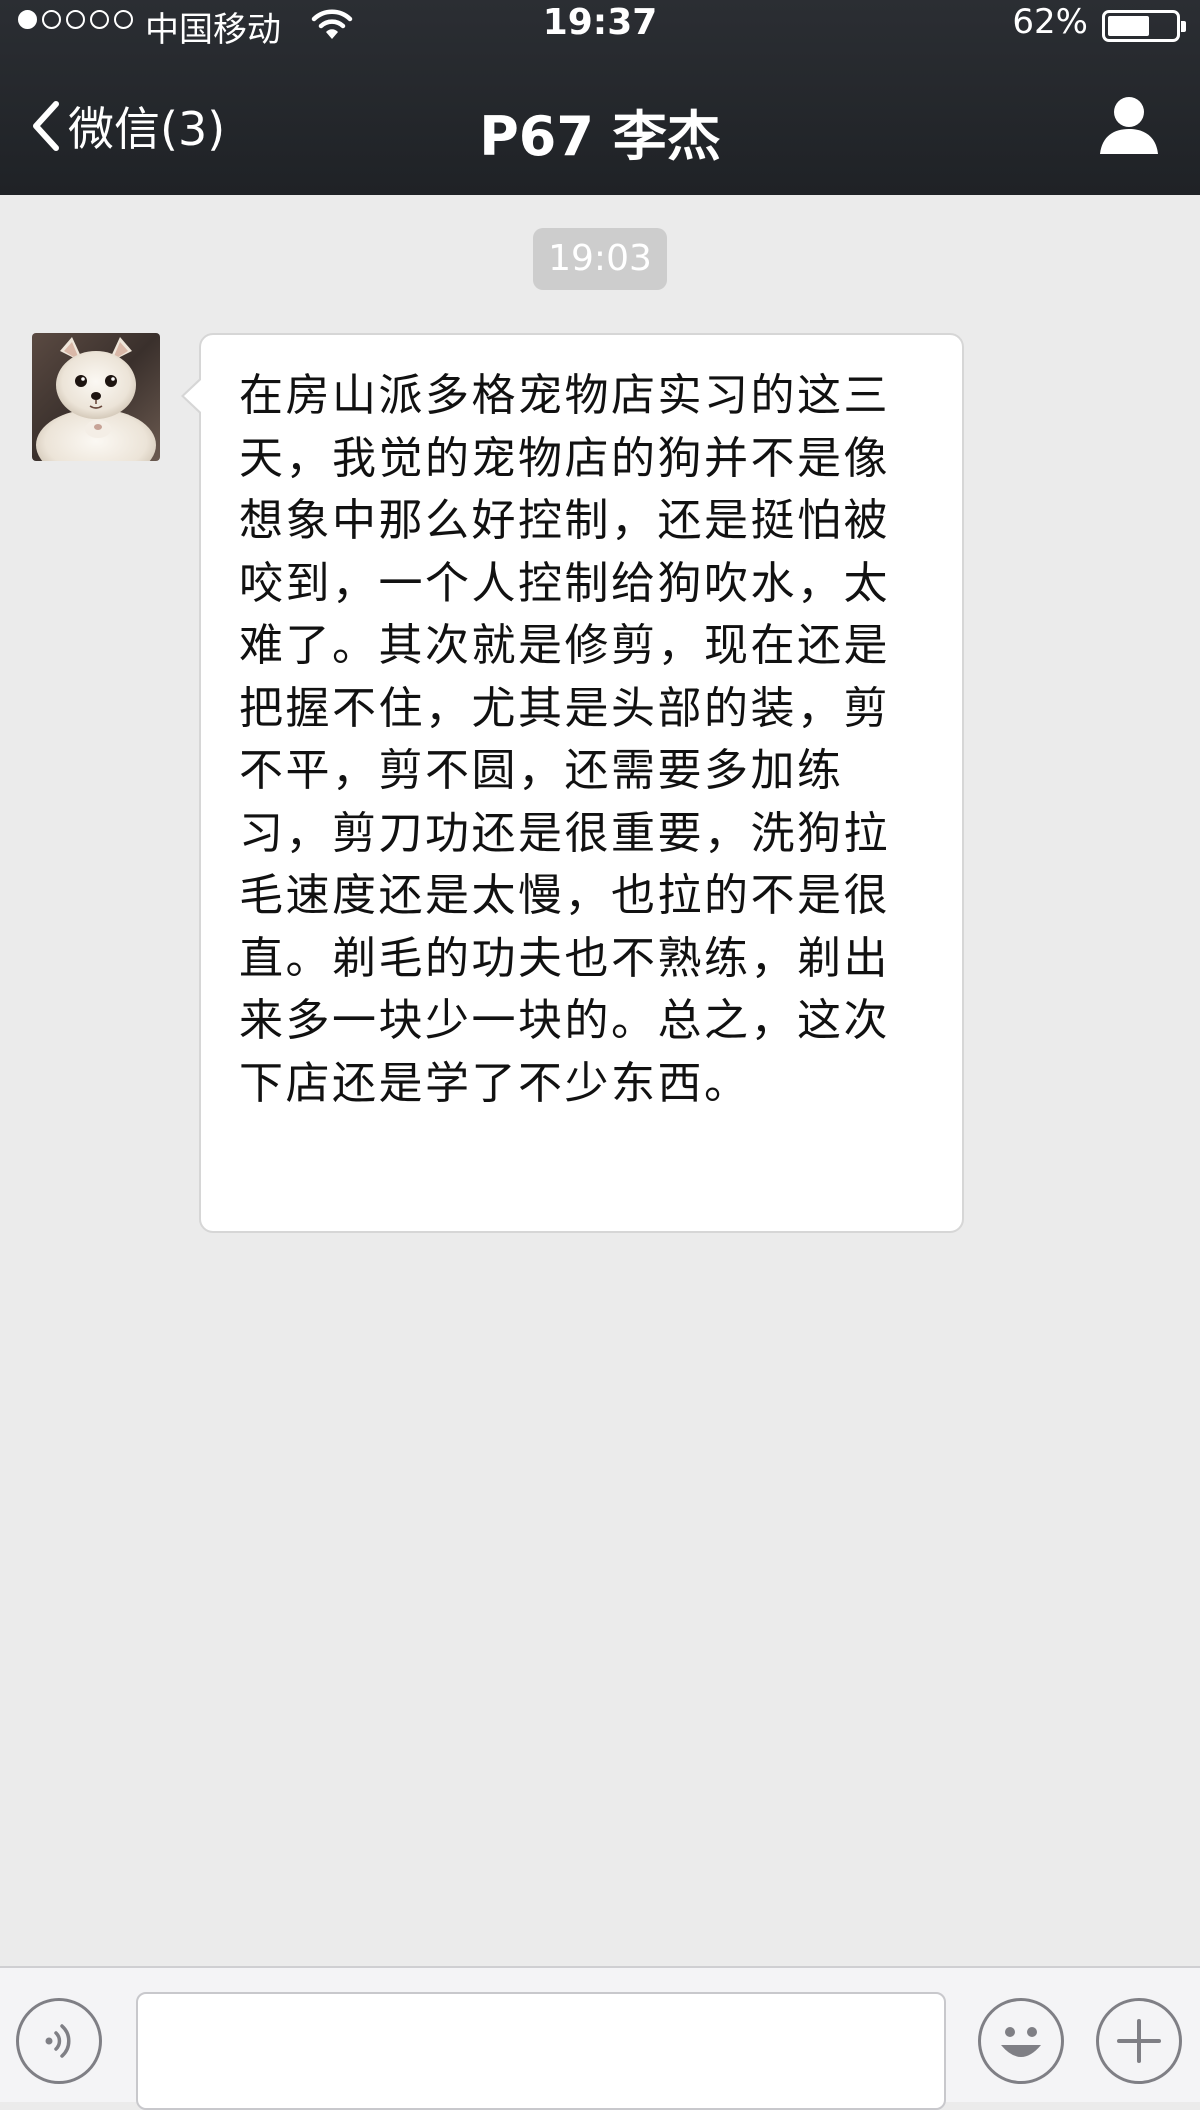  Describe the element at coordinates (600, 25) in the screenshot. I see `status-bar: 中国移动 19:37 62%` at that location.